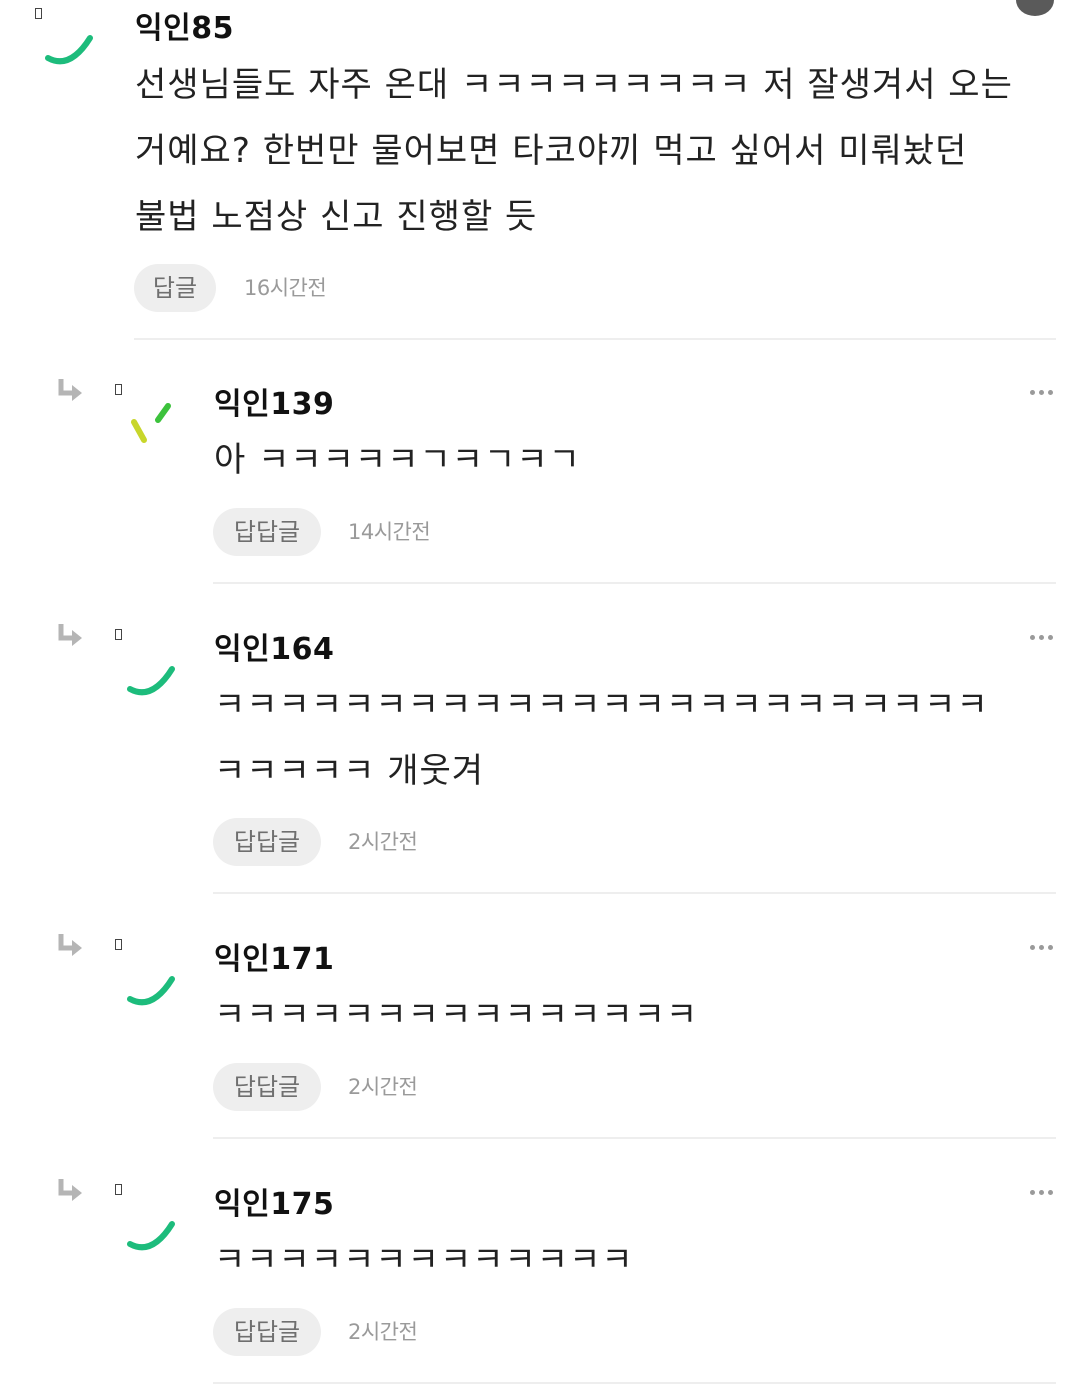 This screenshot has height=1391, width=1080. What do you see at coordinates (175, 288) in the screenshot?
I see `reply-button: 답글` at bounding box center [175, 288].